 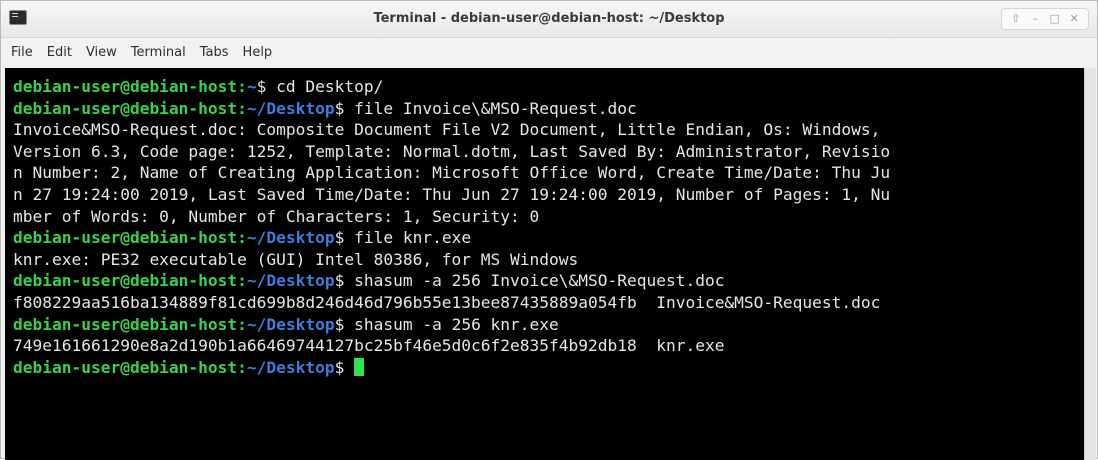 What do you see at coordinates (359, 366) in the screenshot?
I see `terminal-cursor` at bounding box center [359, 366].